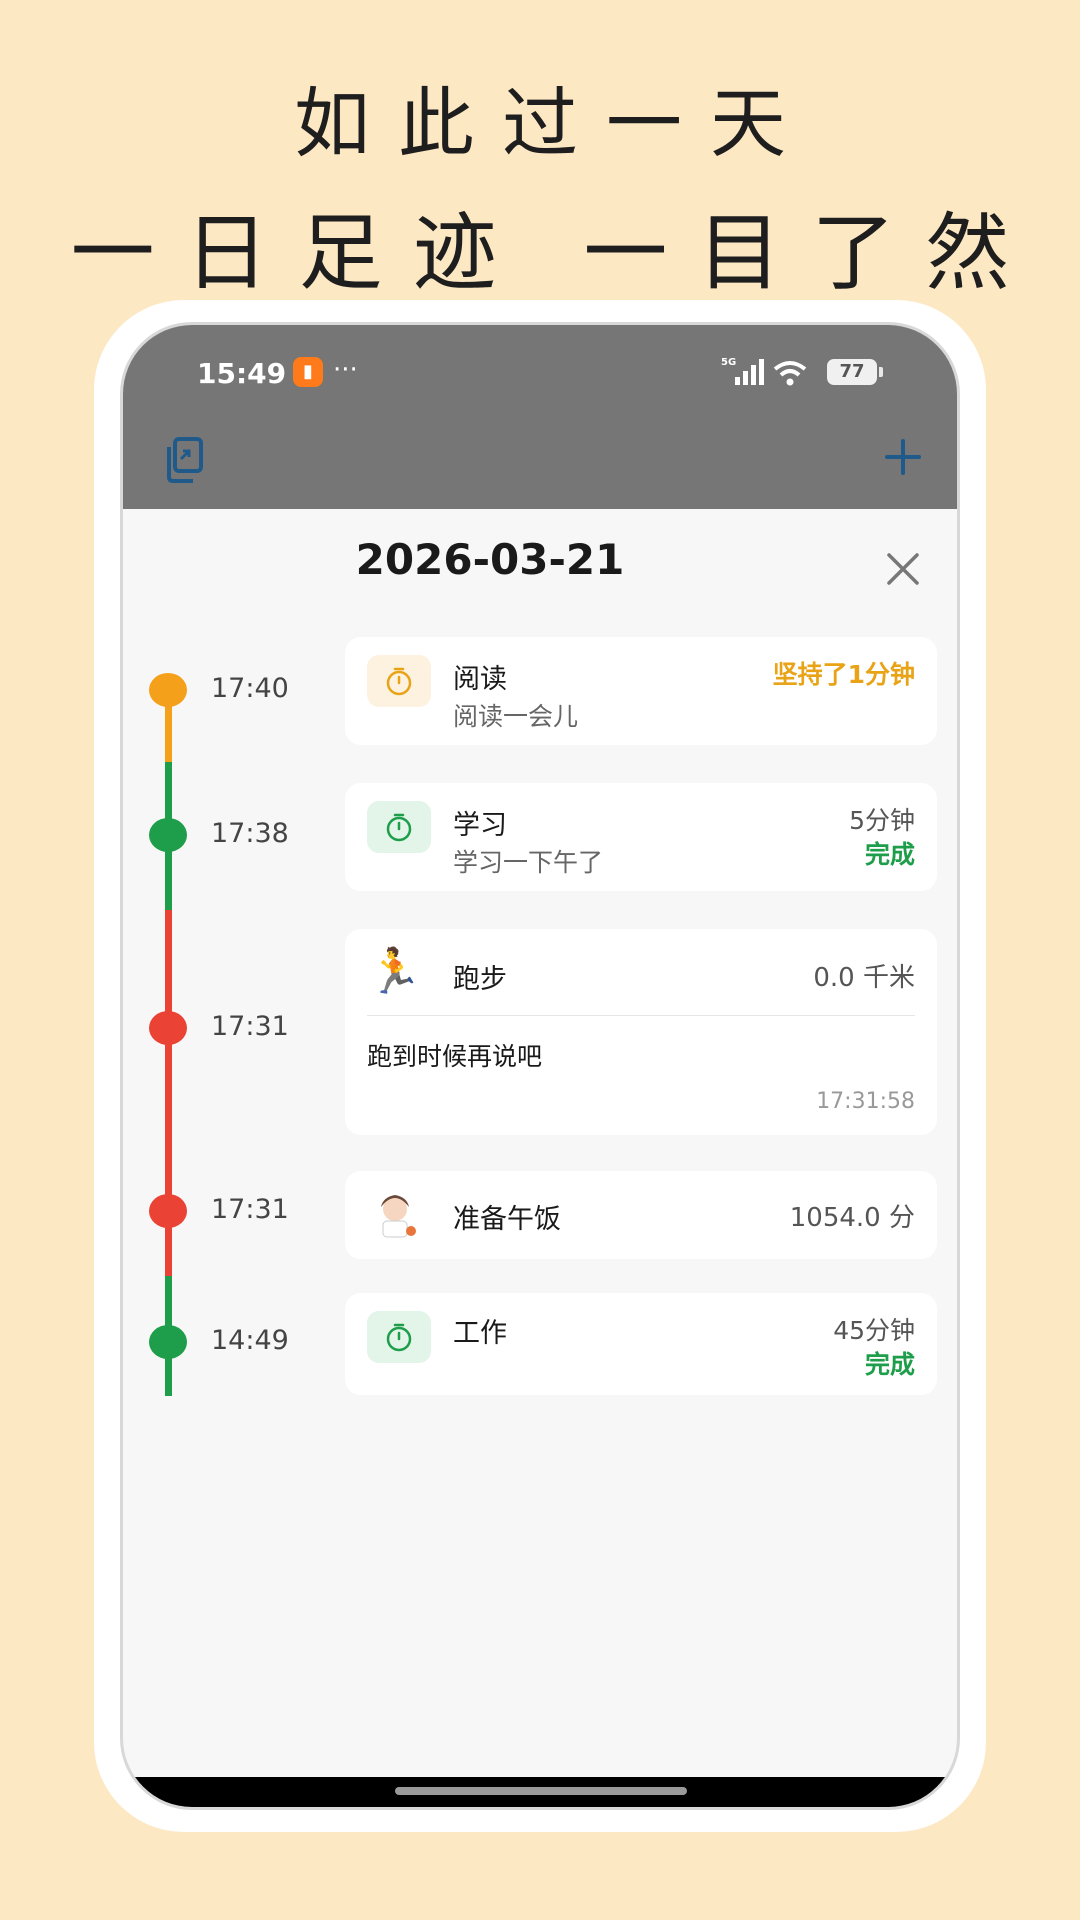 This screenshot has width=1080, height=1920. Describe the element at coordinates (555, 253) in the screenshot. I see `promo-subheadline: 一日足迹 一目了然` at that location.